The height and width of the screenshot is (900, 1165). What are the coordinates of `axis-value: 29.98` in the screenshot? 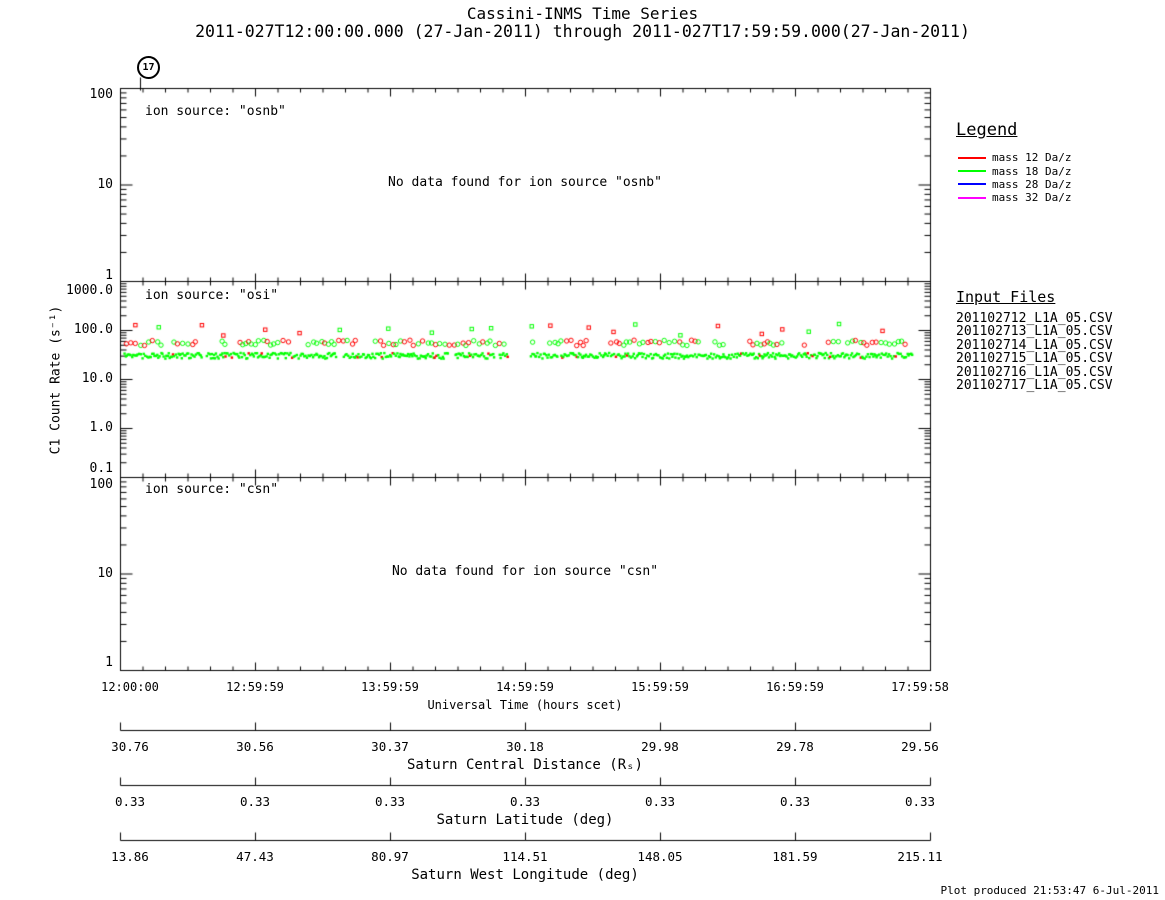 It's located at (660, 746).